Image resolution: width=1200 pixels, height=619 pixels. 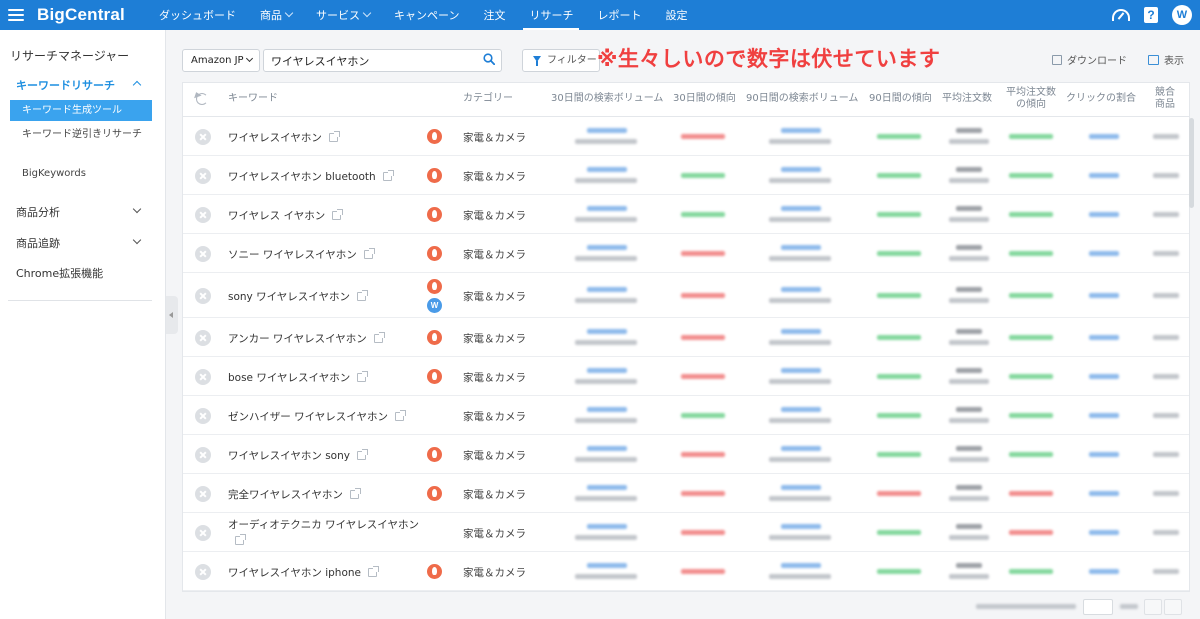 I want to click on top-right-tools: ? W, so click(x=1152, y=15).